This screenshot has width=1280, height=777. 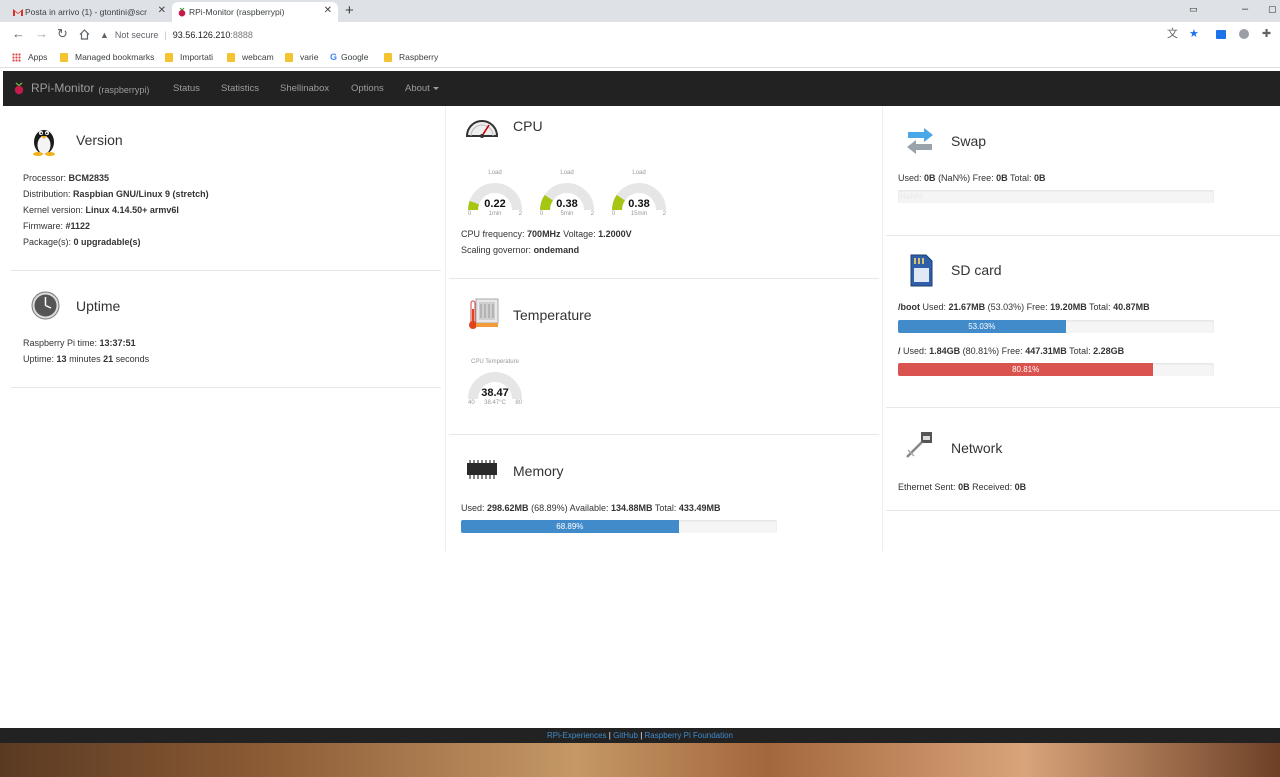 What do you see at coordinates (104, 35) in the screenshot?
I see `warning-icon: ▲` at bounding box center [104, 35].